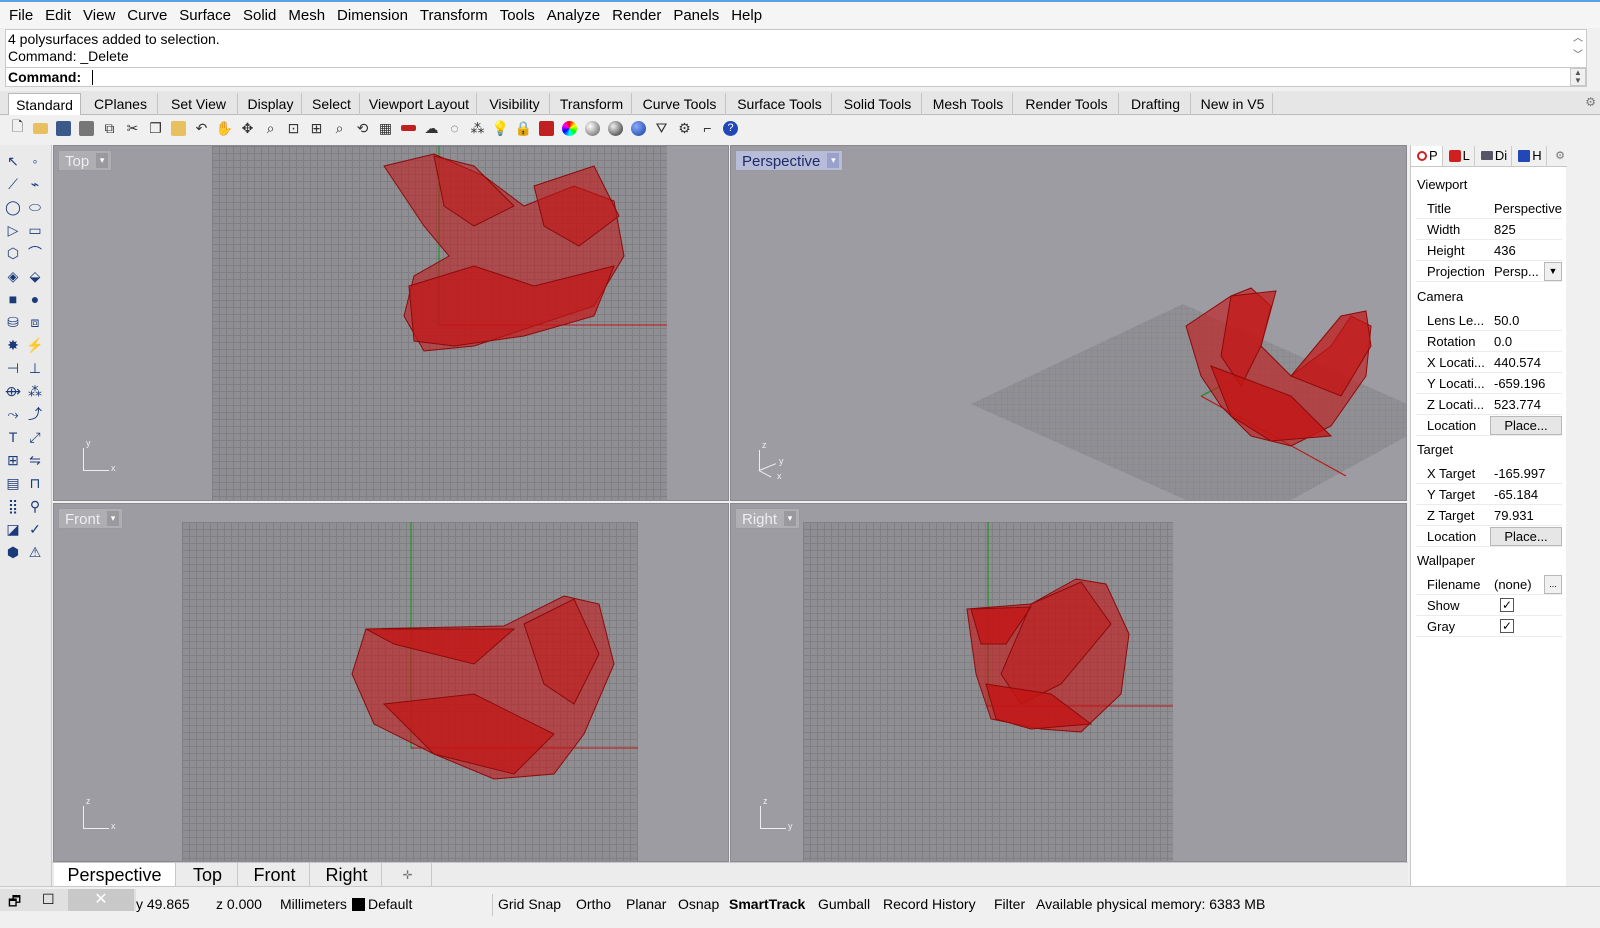  I want to click on current-layer: Default, so click(382, 904).